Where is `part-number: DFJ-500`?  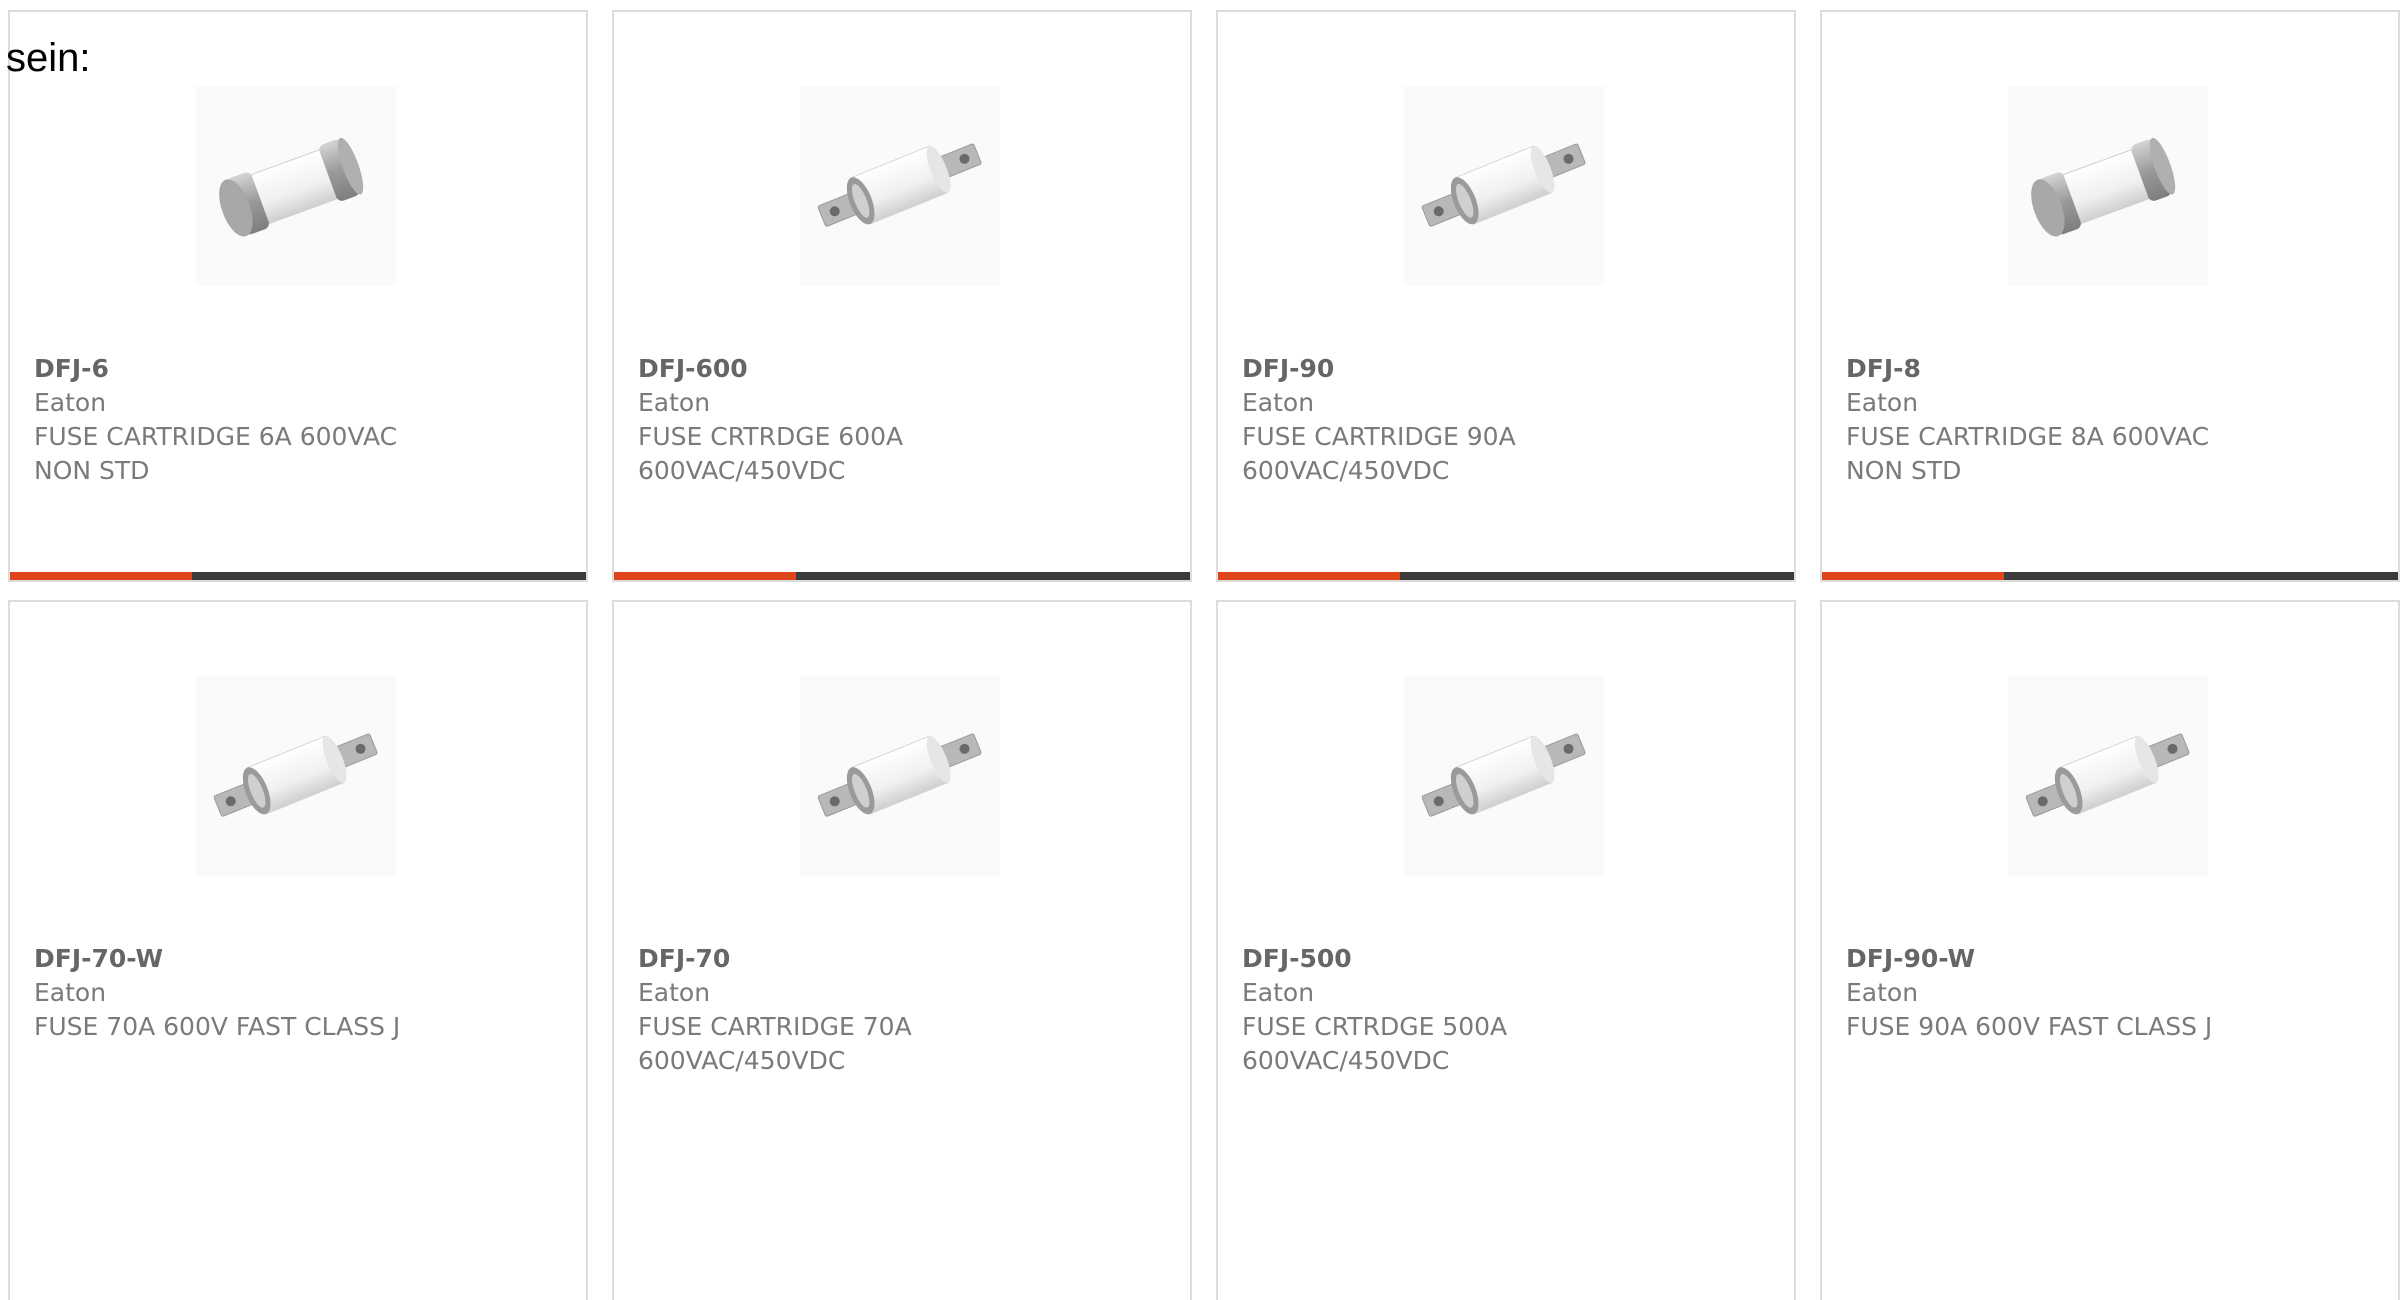
part-number: DFJ-500 is located at coordinates (1508, 959).